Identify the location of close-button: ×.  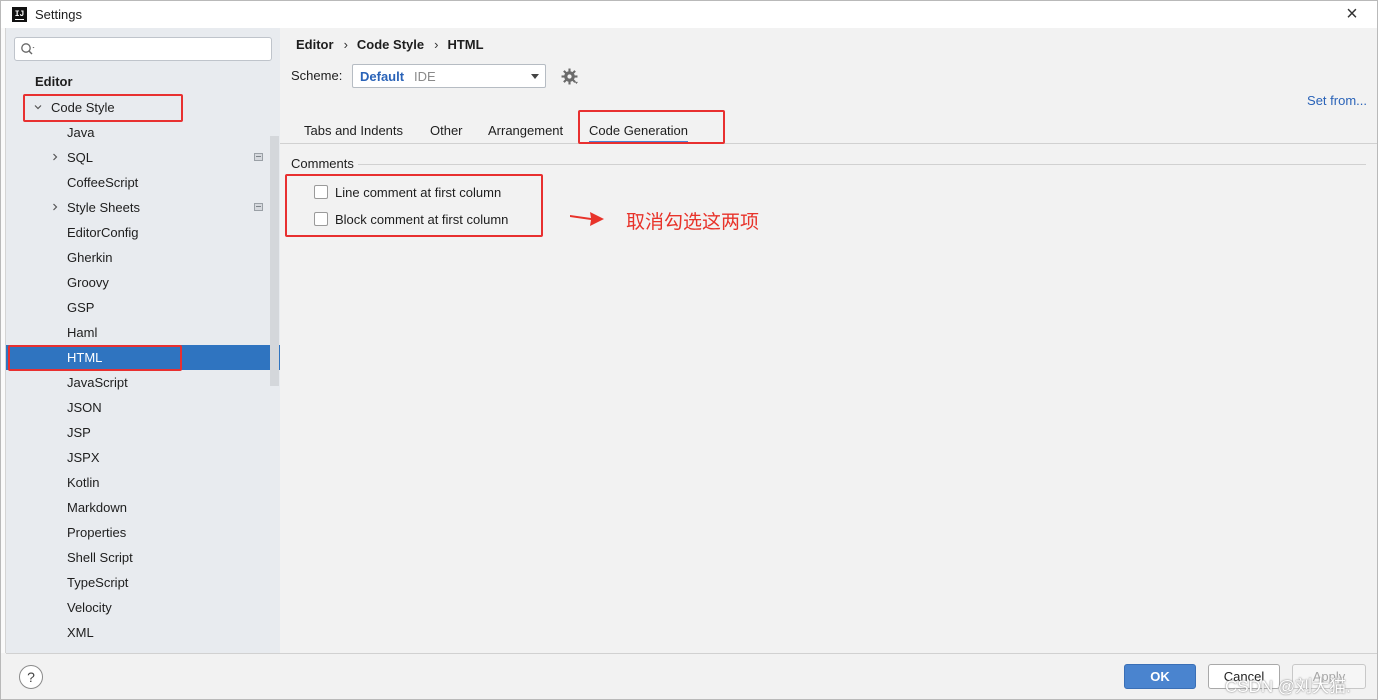
(1352, 14).